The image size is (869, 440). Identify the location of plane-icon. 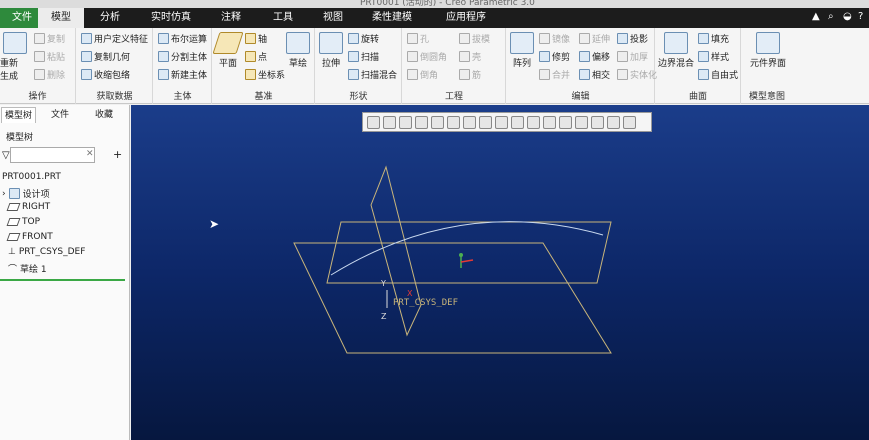
(13, 222).